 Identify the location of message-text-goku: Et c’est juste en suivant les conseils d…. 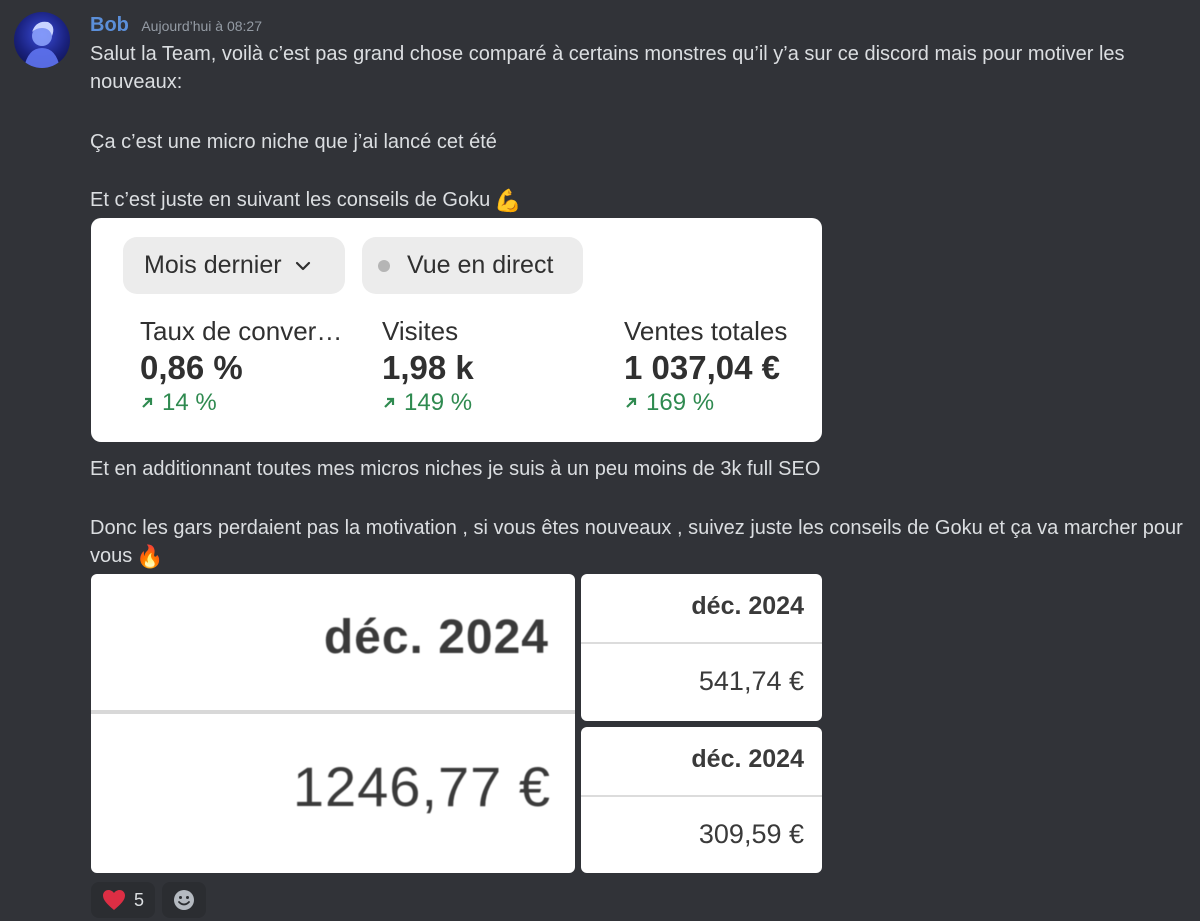
(637, 200).